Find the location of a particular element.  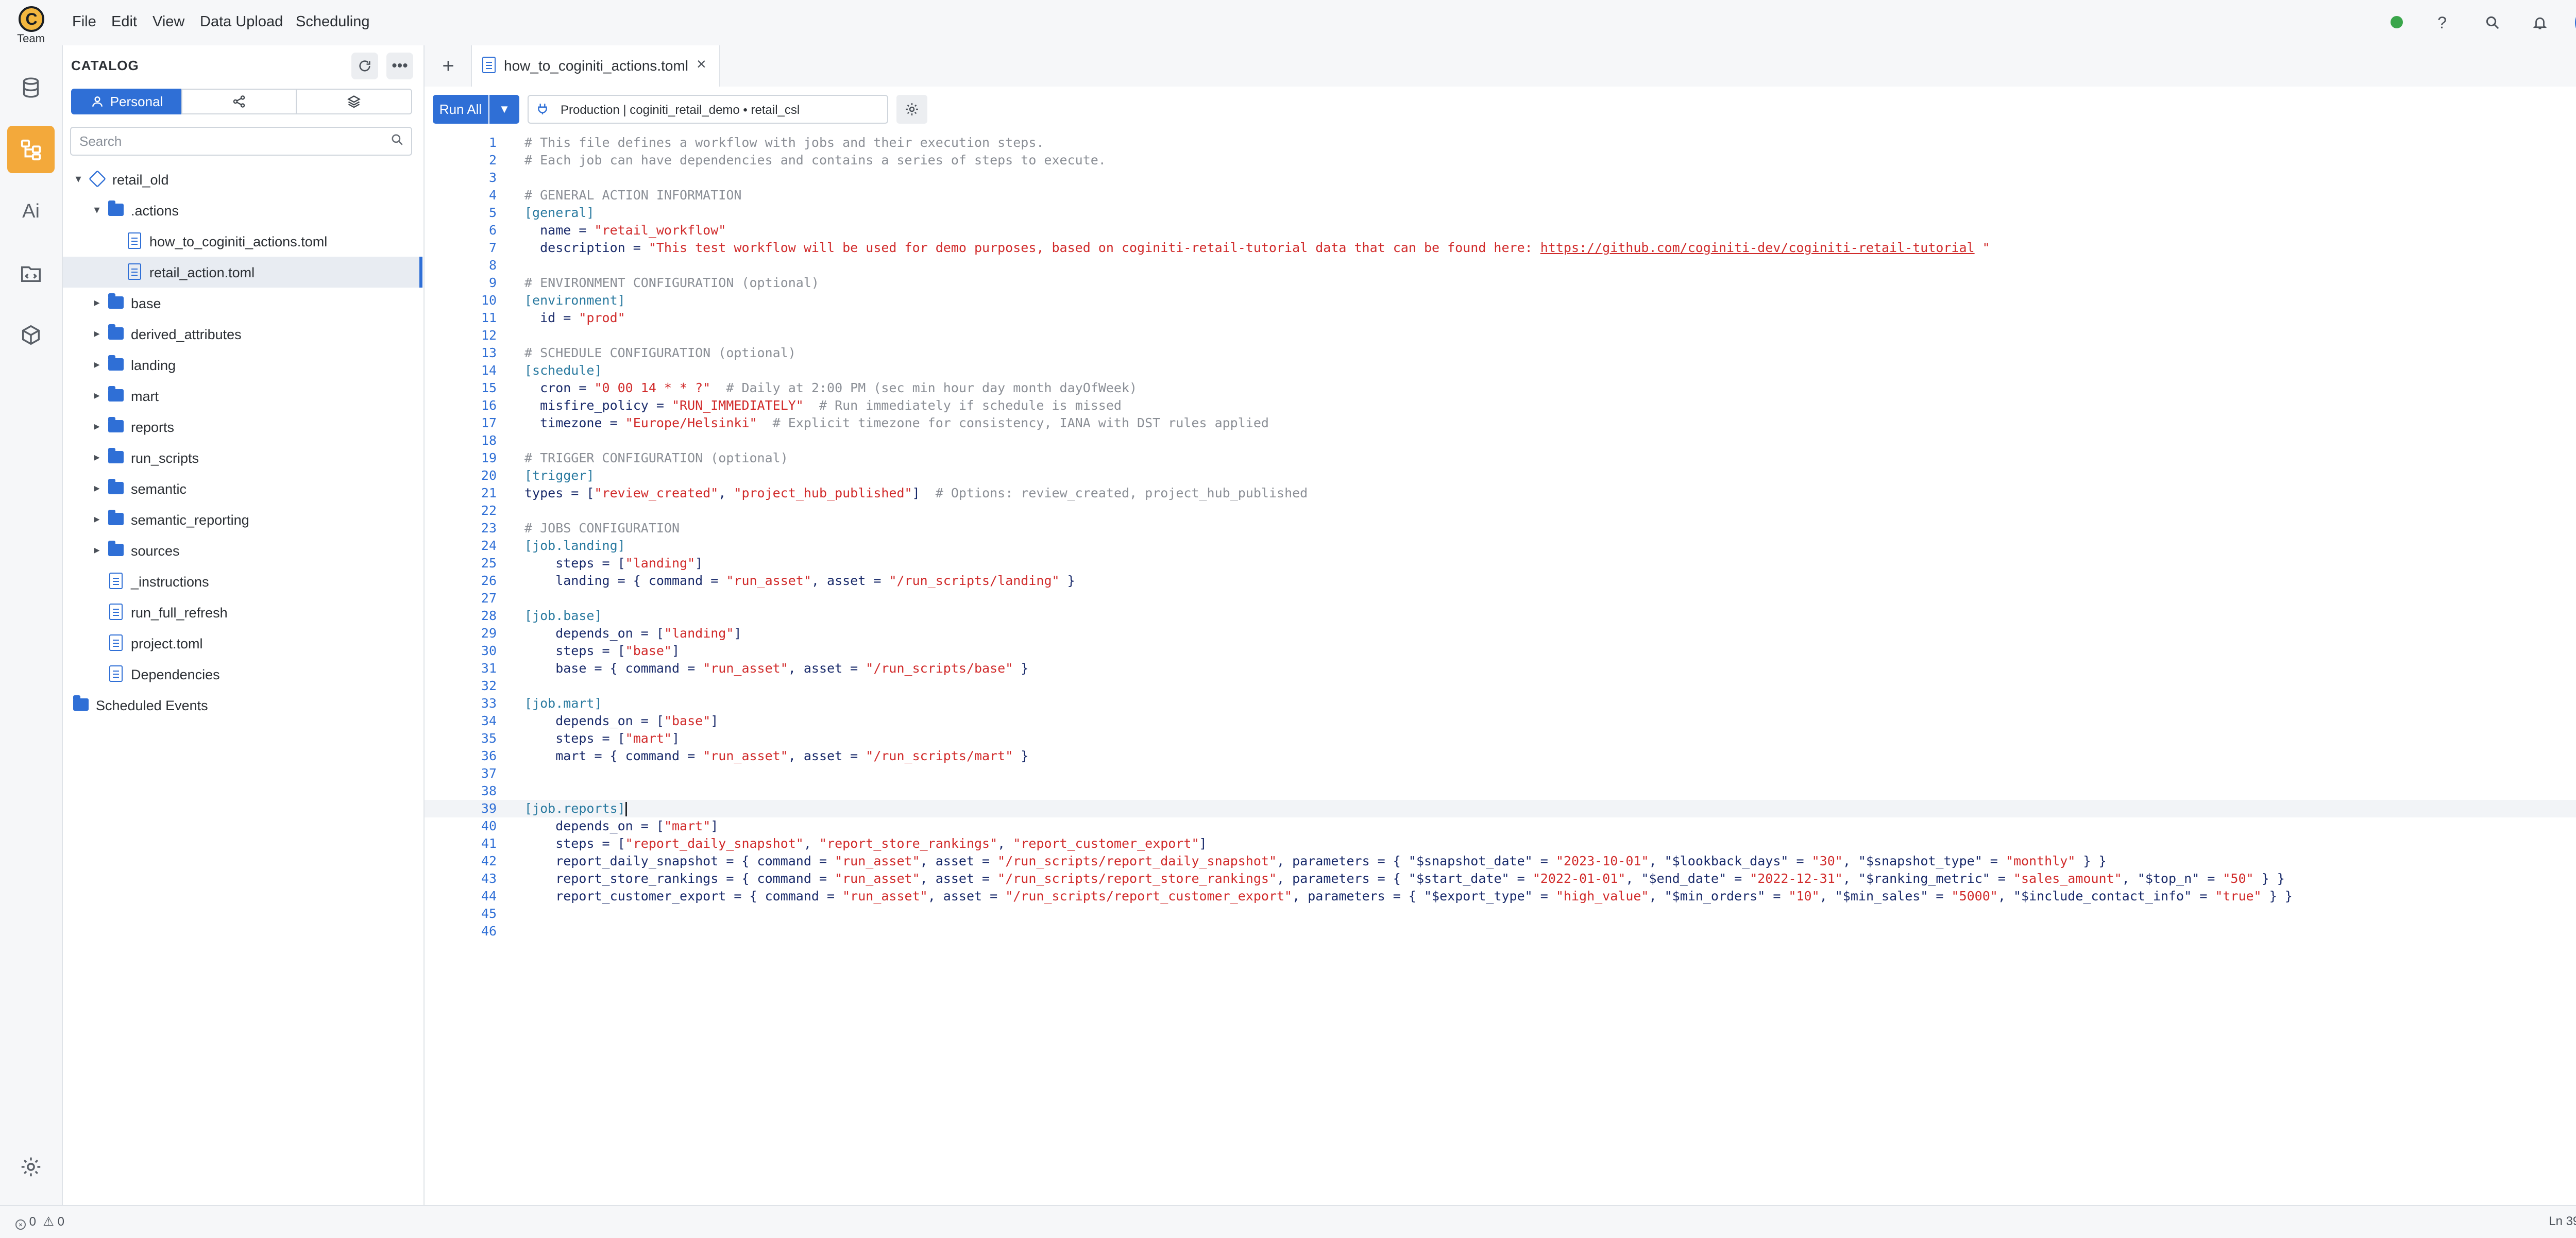

new-tab-plus-icon: + is located at coordinates (448, 66).